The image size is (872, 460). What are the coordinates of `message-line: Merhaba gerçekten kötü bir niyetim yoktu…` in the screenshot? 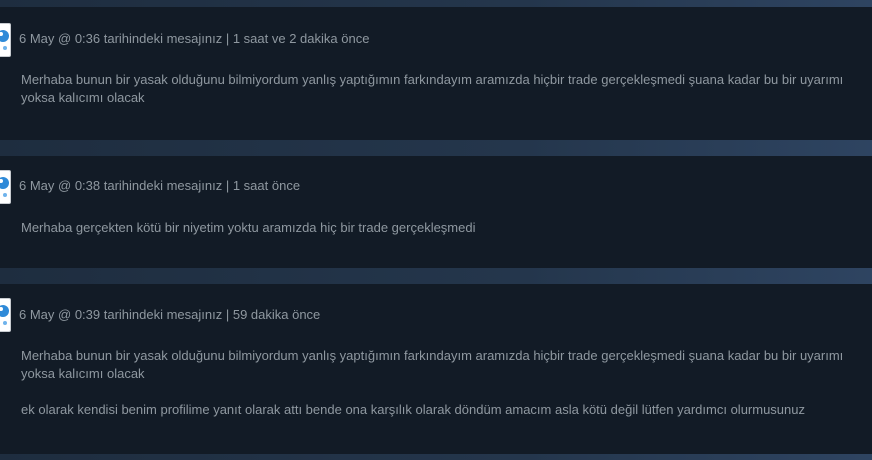 It's located at (248, 227).